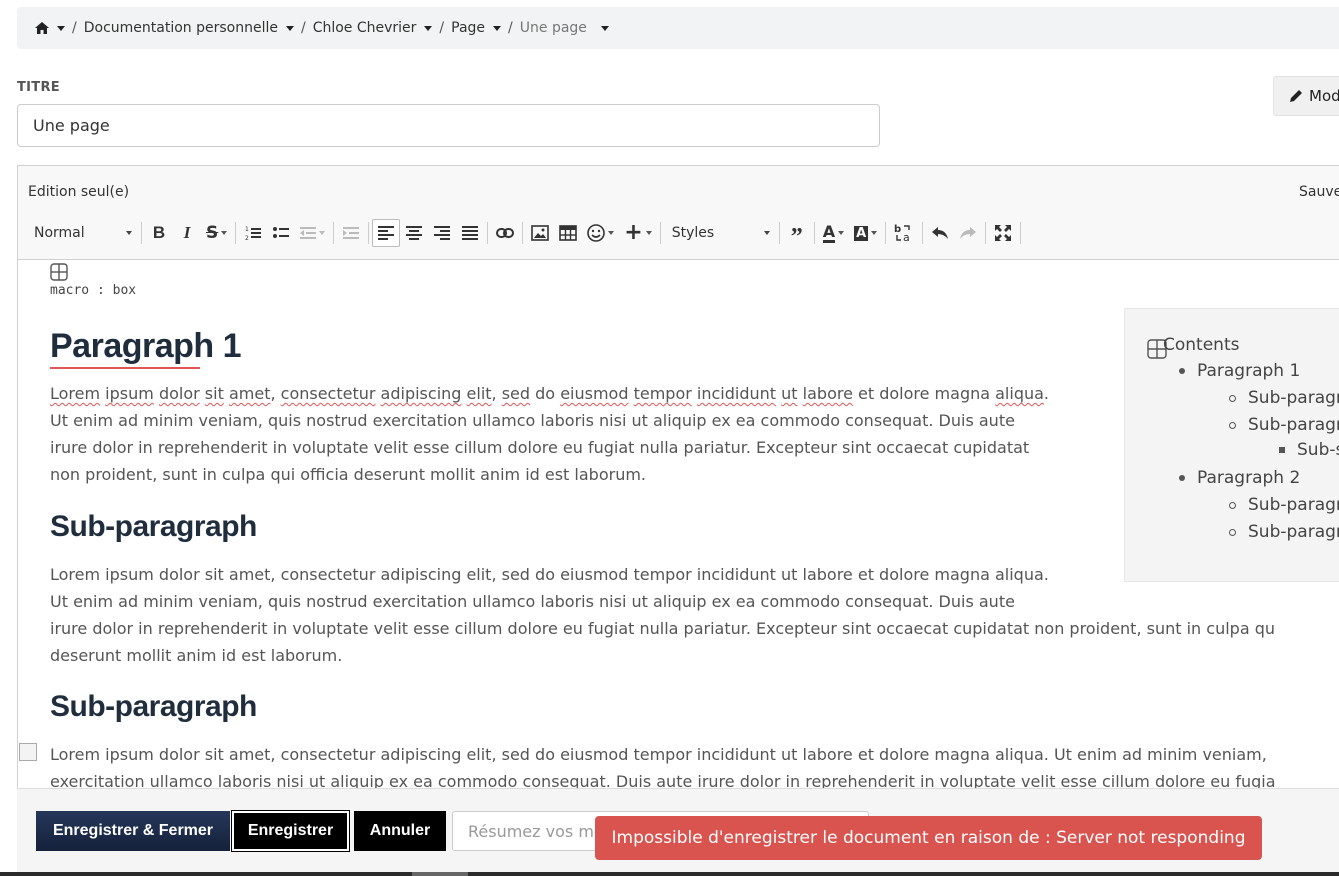  I want to click on edit-mode-label: Edition seul(e), so click(79, 192).